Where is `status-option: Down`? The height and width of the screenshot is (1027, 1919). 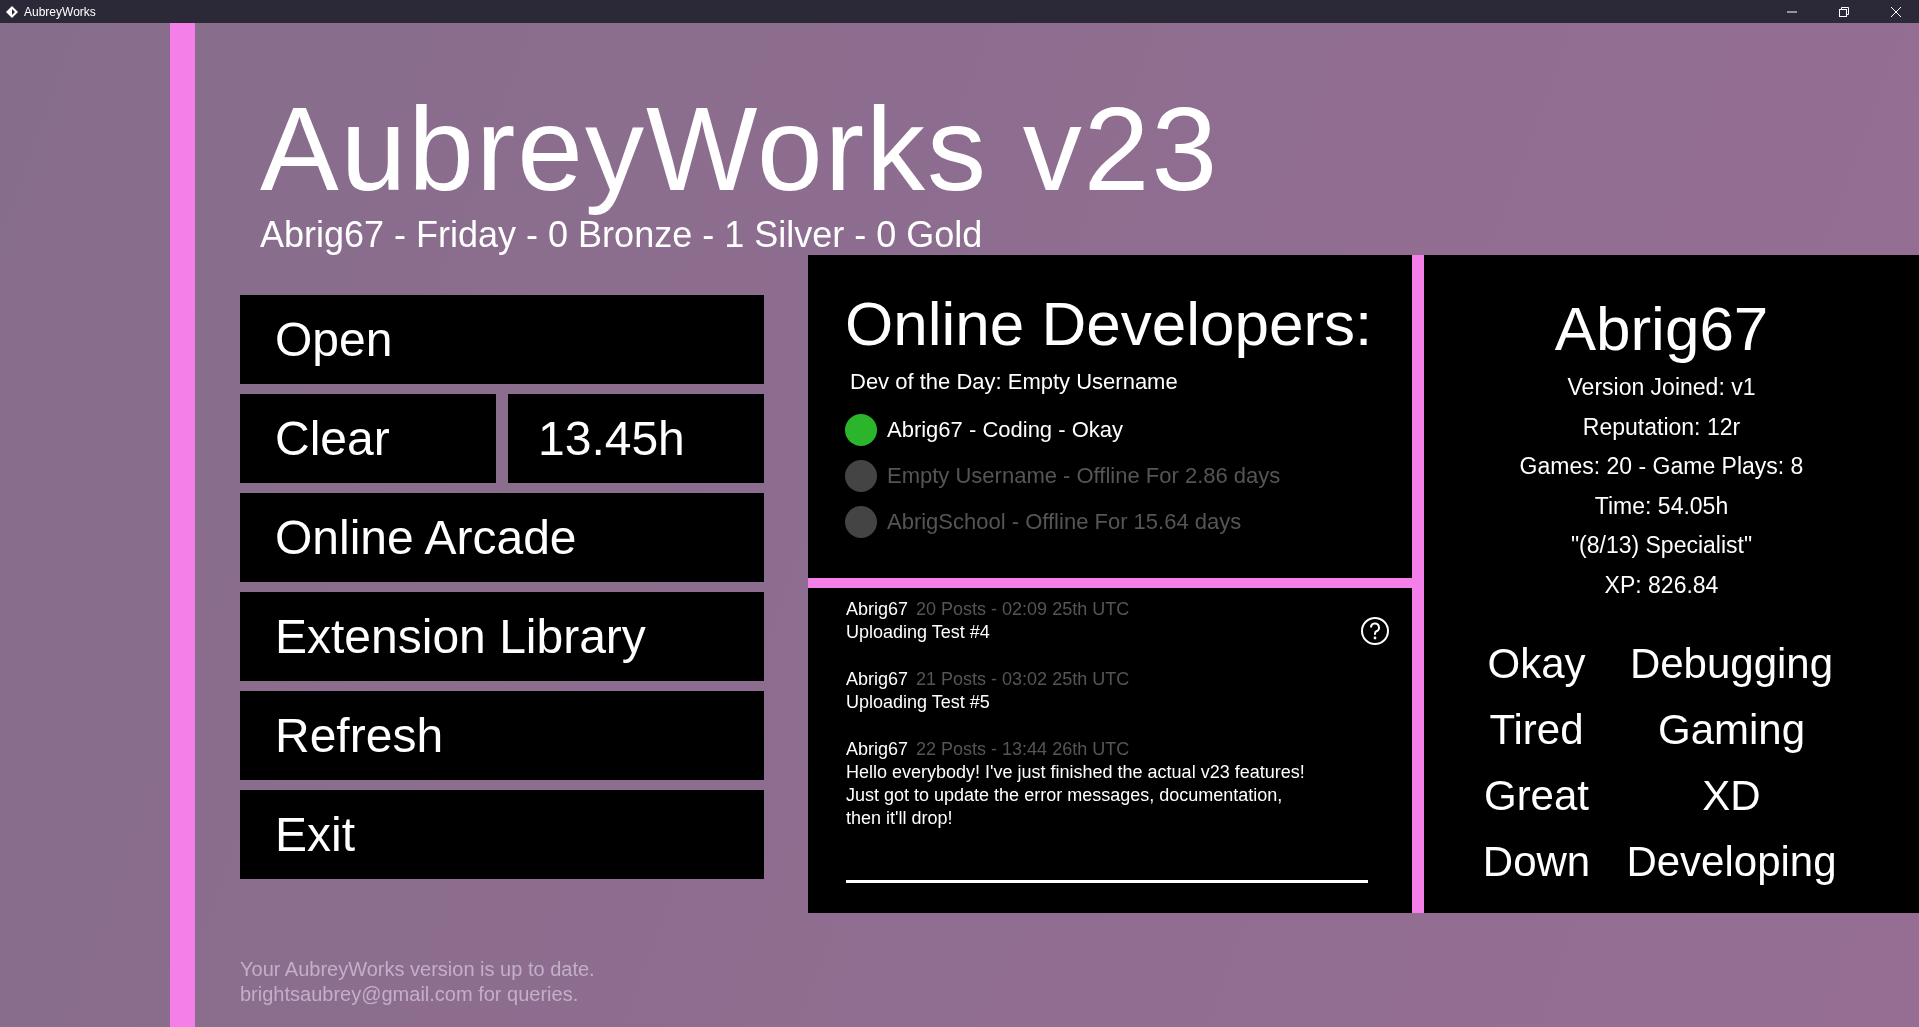
status-option: Down is located at coordinates (1536, 862).